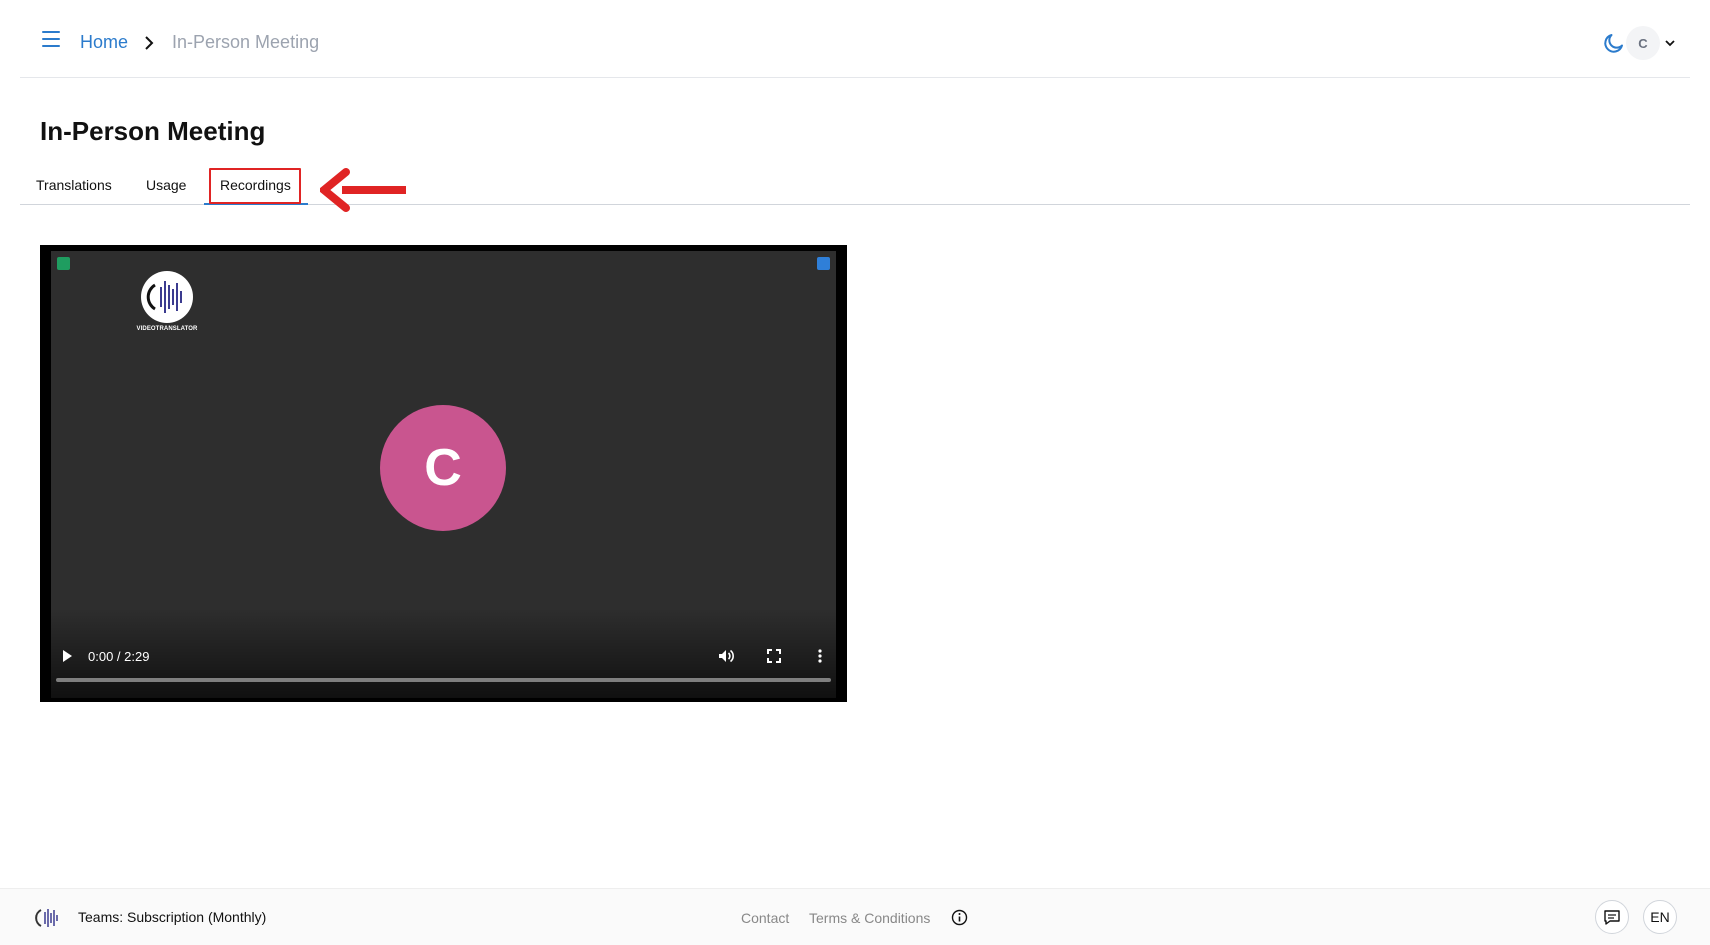  I want to click on top-bar: Home In-Person Meeting C, so click(855, 39).